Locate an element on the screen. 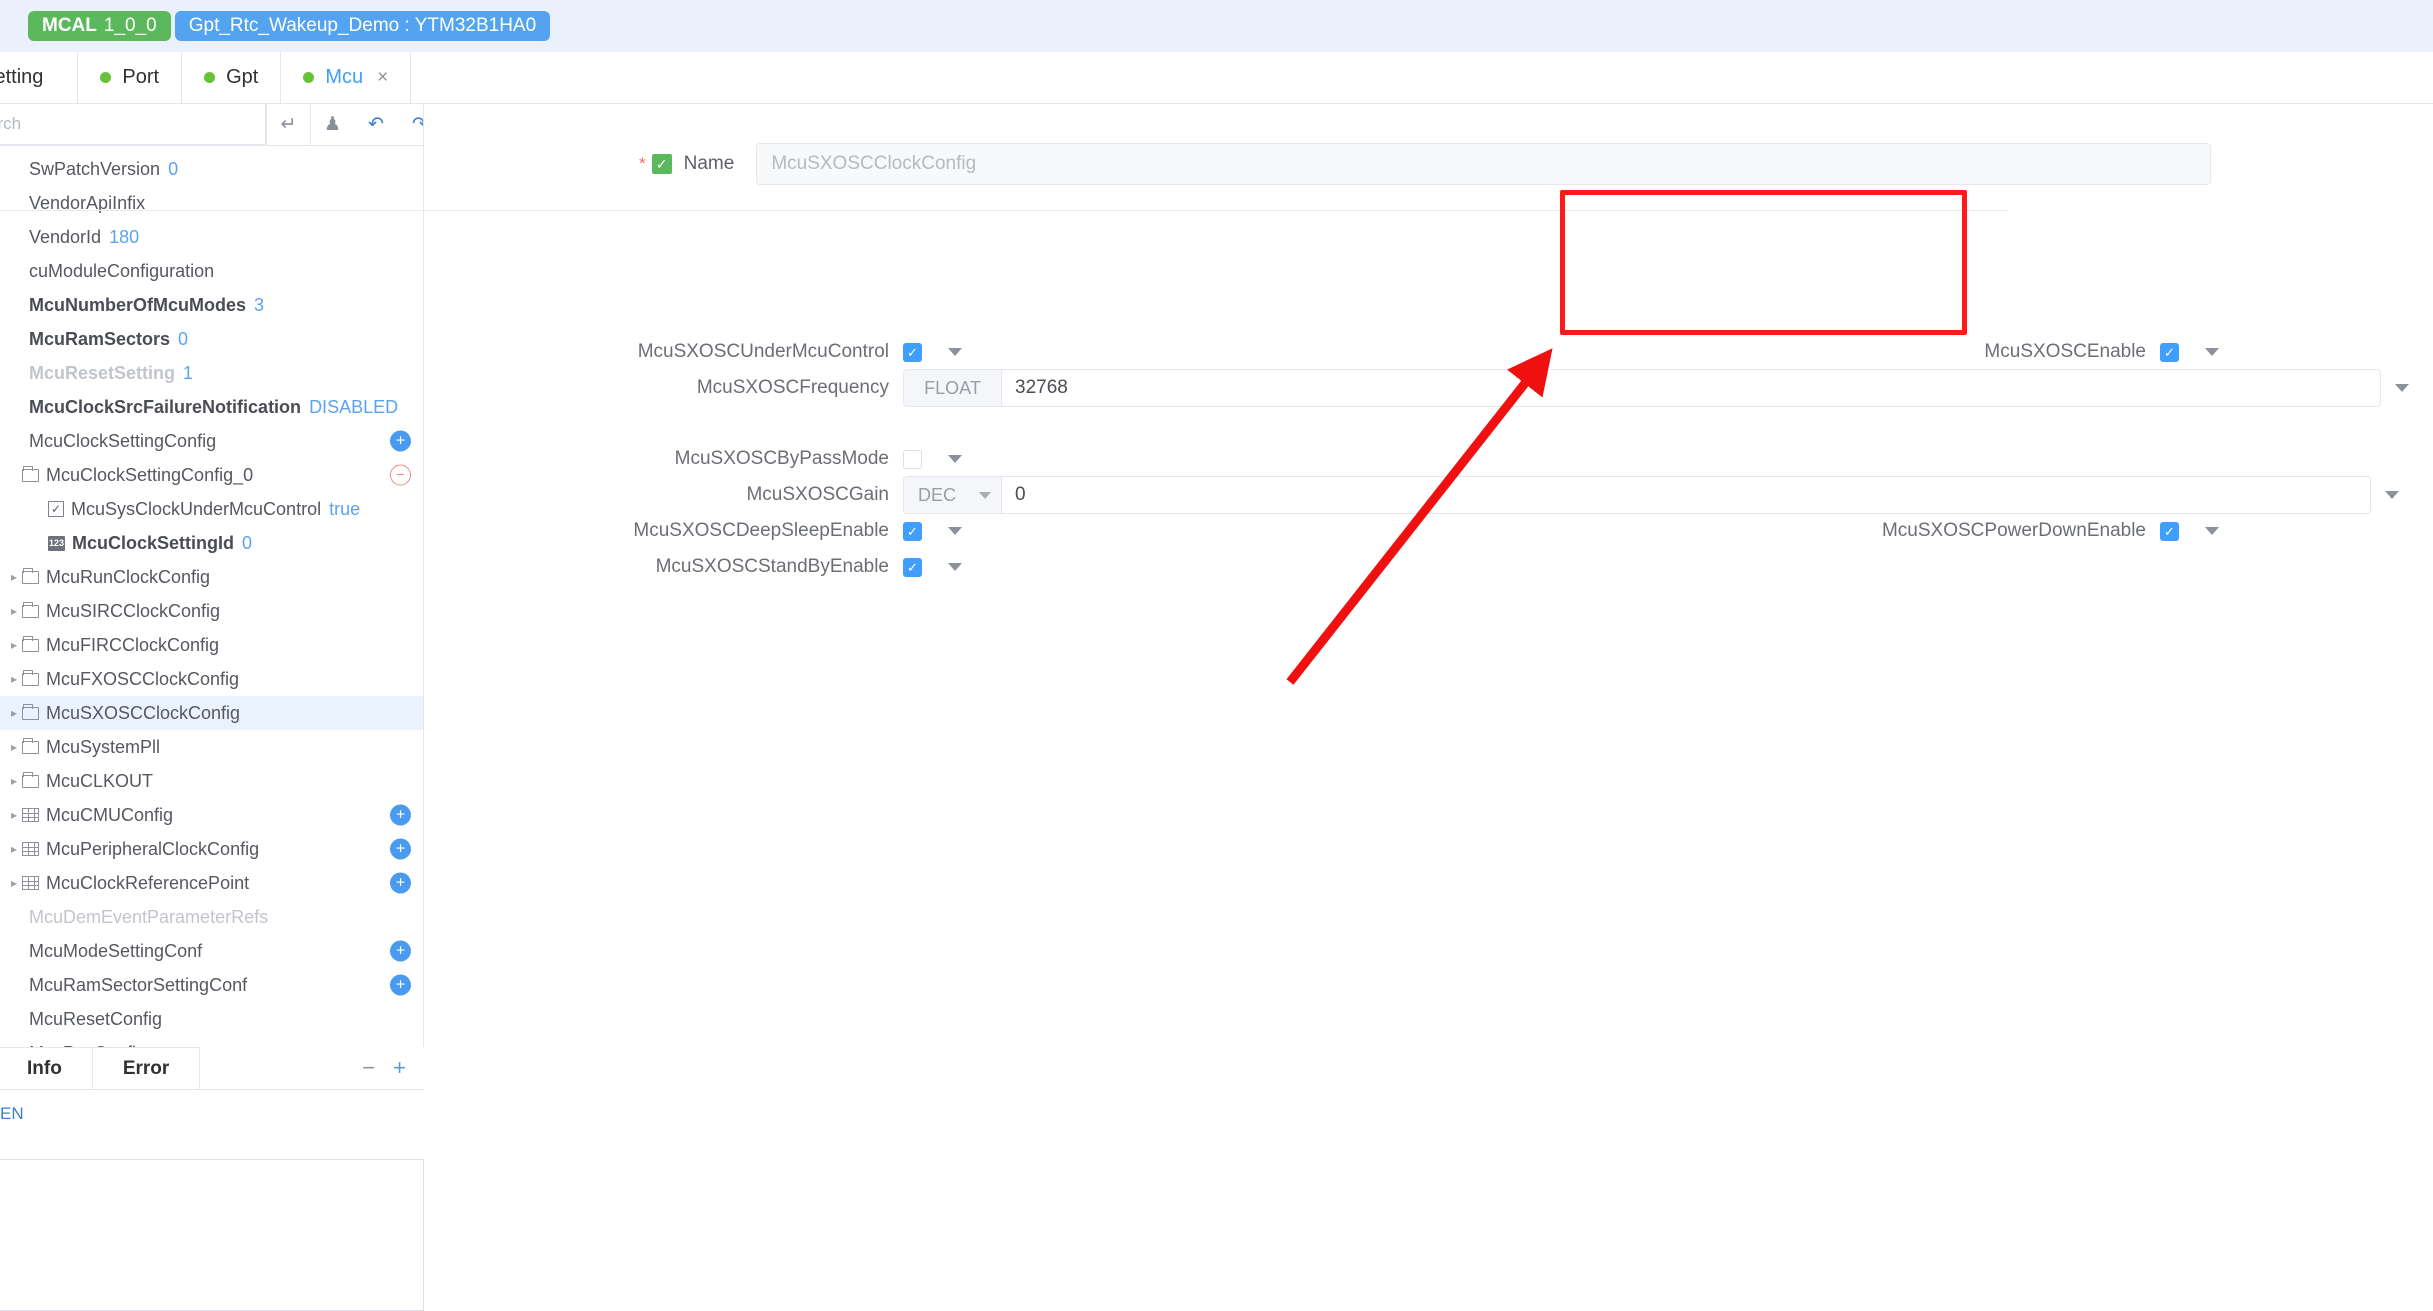 The height and width of the screenshot is (1311, 2433). field-label: McuSXOSCEnable is located at coordinates (2065, 351).